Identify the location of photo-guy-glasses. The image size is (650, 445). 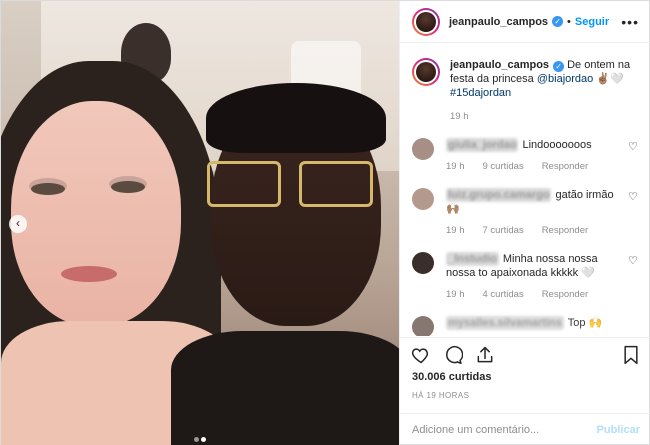
(291, 185).